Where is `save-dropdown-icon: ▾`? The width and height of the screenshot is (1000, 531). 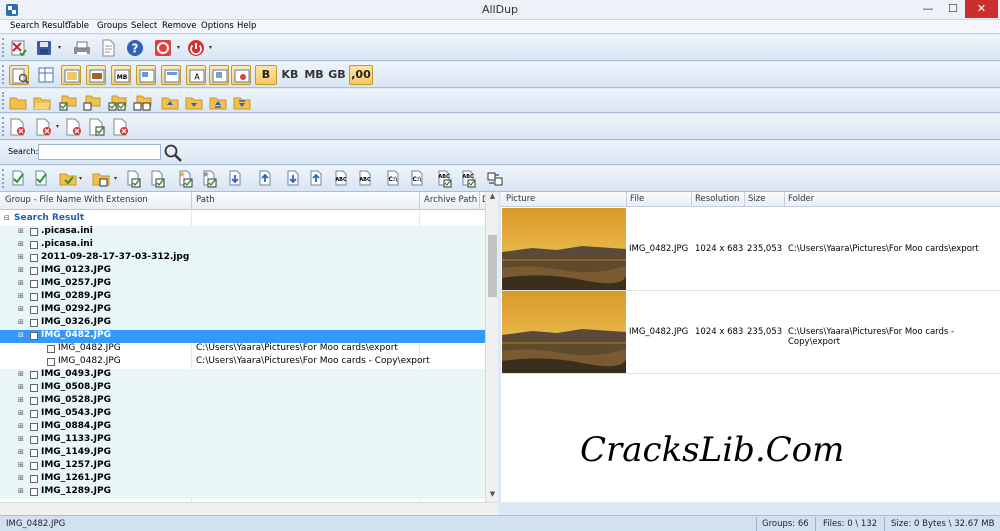
save-dropdown-icon: ▾ is located at coordinates (61, 48).